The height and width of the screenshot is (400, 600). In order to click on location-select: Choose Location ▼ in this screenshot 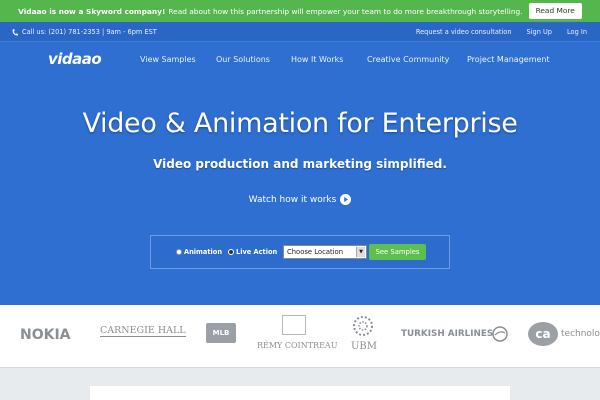, I will do `click(325, 252)`.